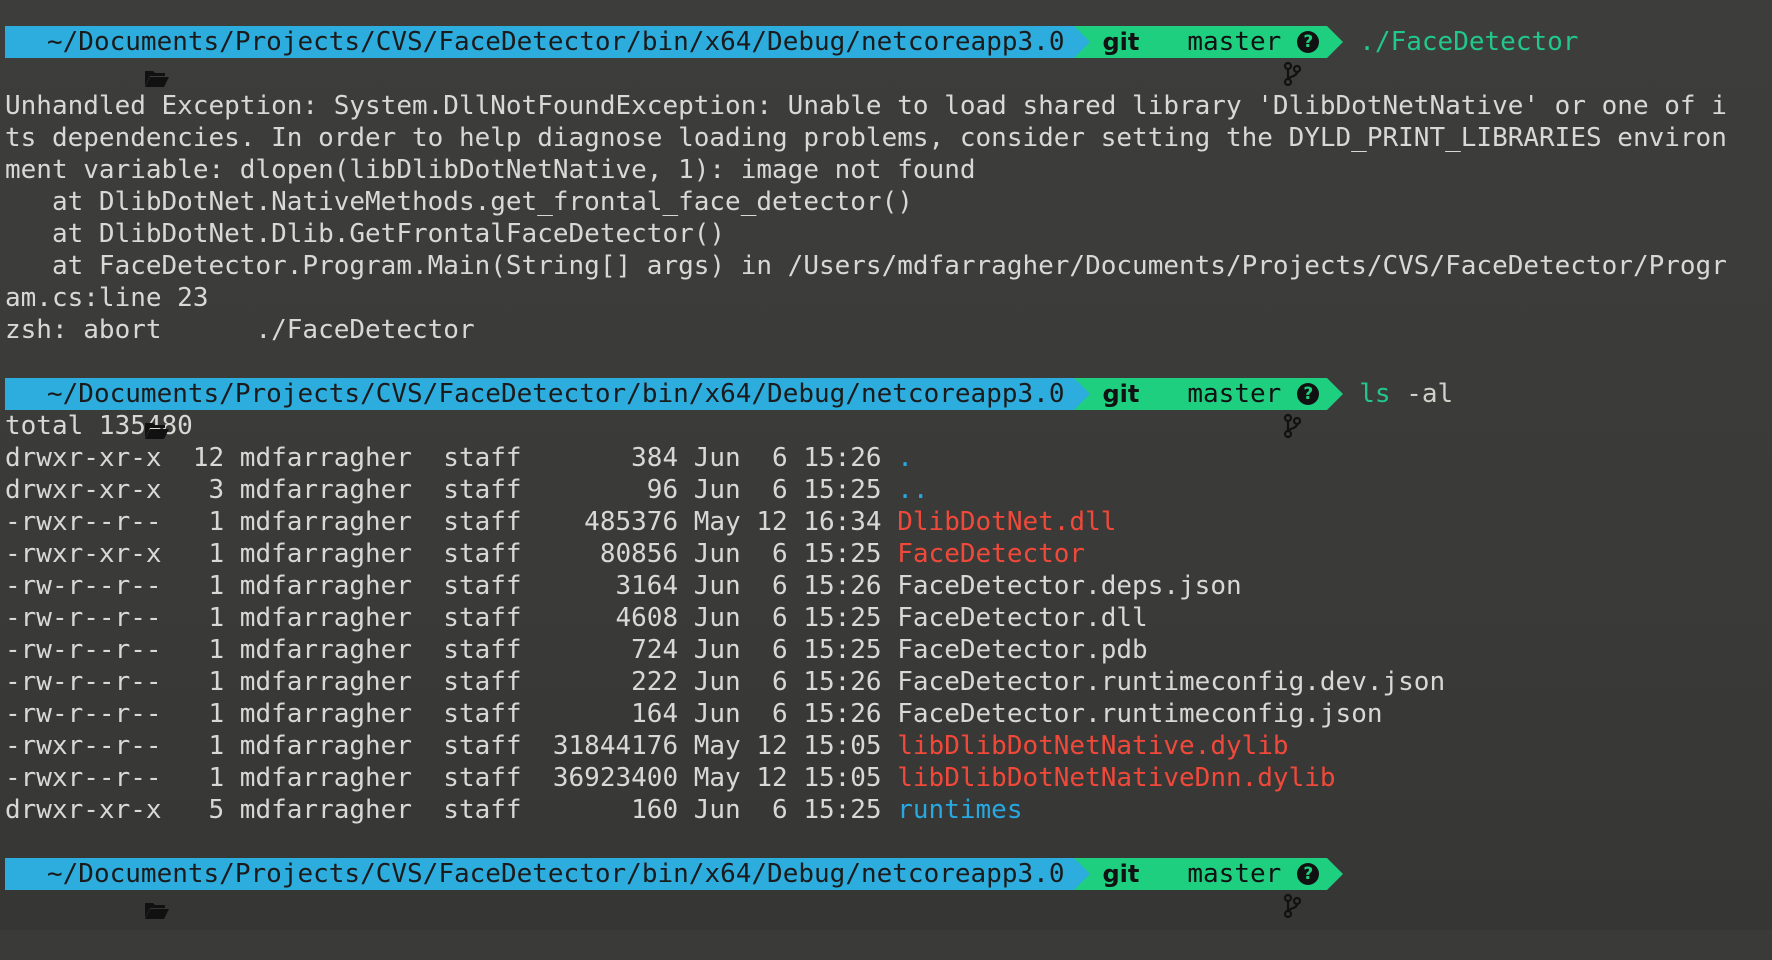 Image resolution: width=1772 pixels, height=960 pixels. Describe the element at coordinates (905, 458) in the screenshot. I see `ls-row-filename: .` at that location.